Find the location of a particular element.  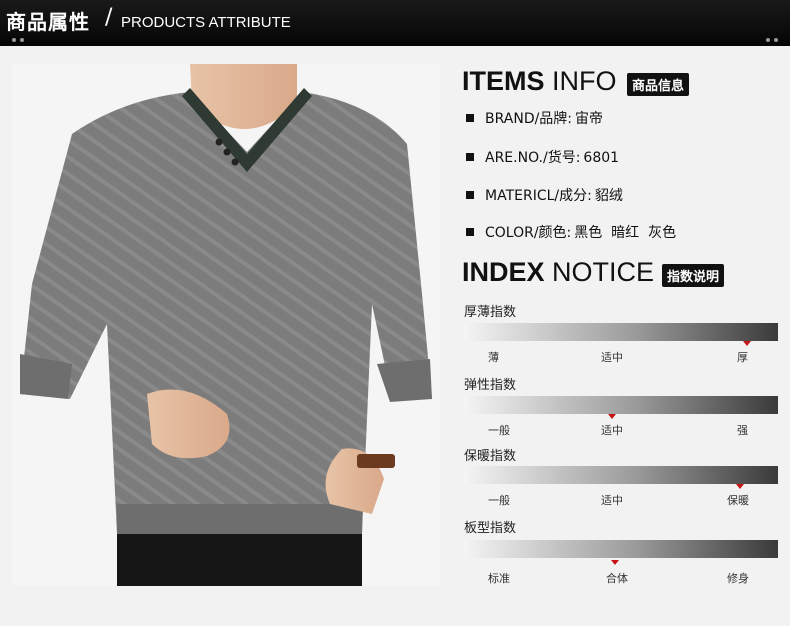

index-tick-high: 保暖 is located at coordinates (738, 500).